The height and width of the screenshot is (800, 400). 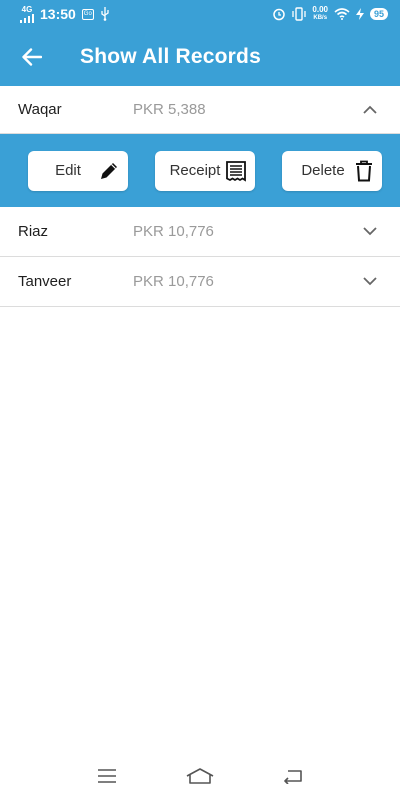 I want to click on menu-icon, so click(x=106, y=776).